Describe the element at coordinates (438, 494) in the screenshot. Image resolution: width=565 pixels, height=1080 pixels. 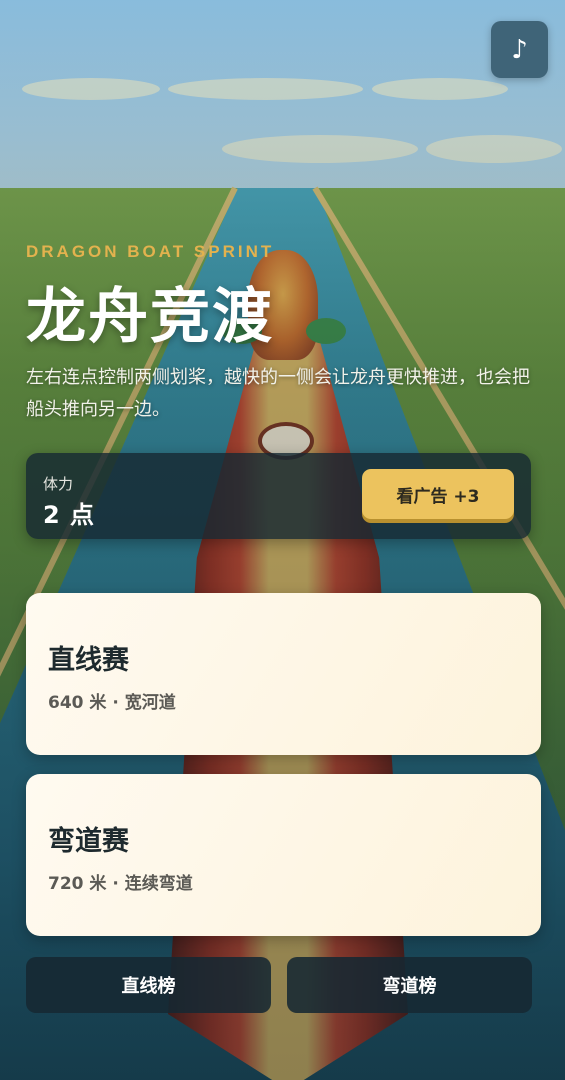
I see `watch-ad-button: 看广告 +3` at that location.